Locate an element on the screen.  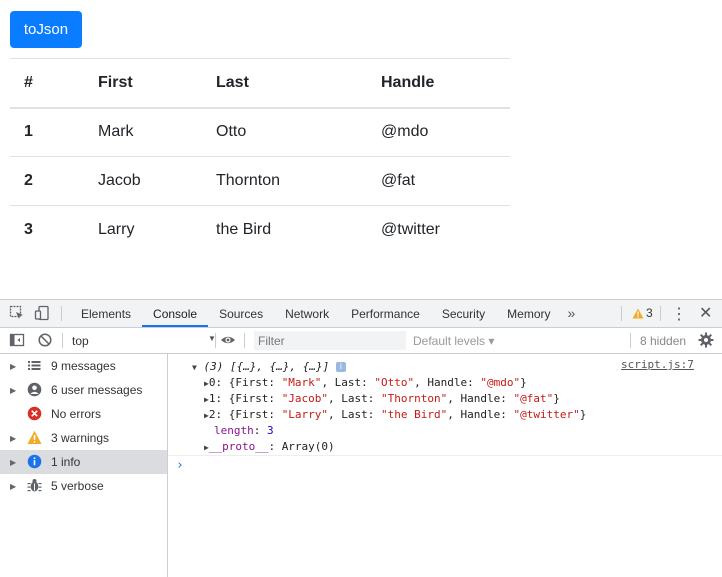
cell-first: Larry is located at coordinates (116, 230).